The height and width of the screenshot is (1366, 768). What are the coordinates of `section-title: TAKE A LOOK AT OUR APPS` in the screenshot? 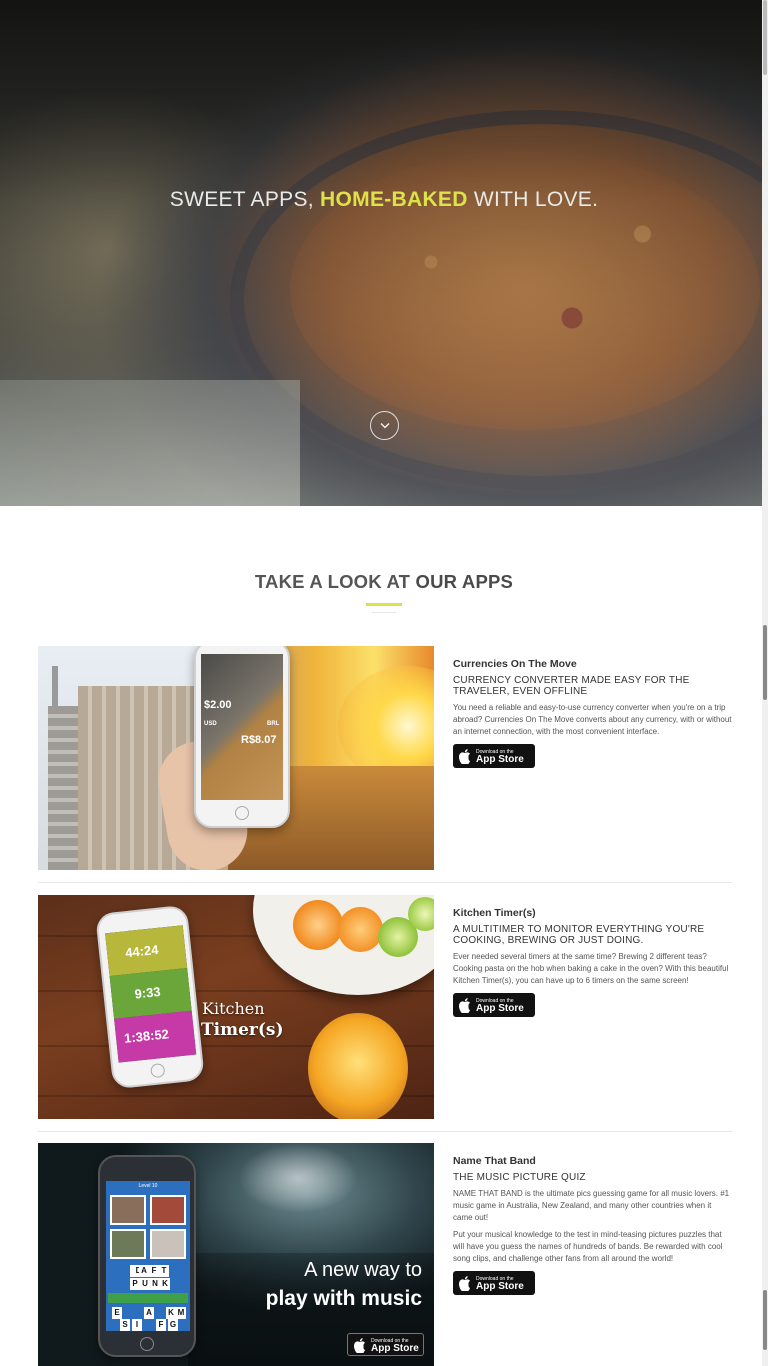 It's located at (384, 582).